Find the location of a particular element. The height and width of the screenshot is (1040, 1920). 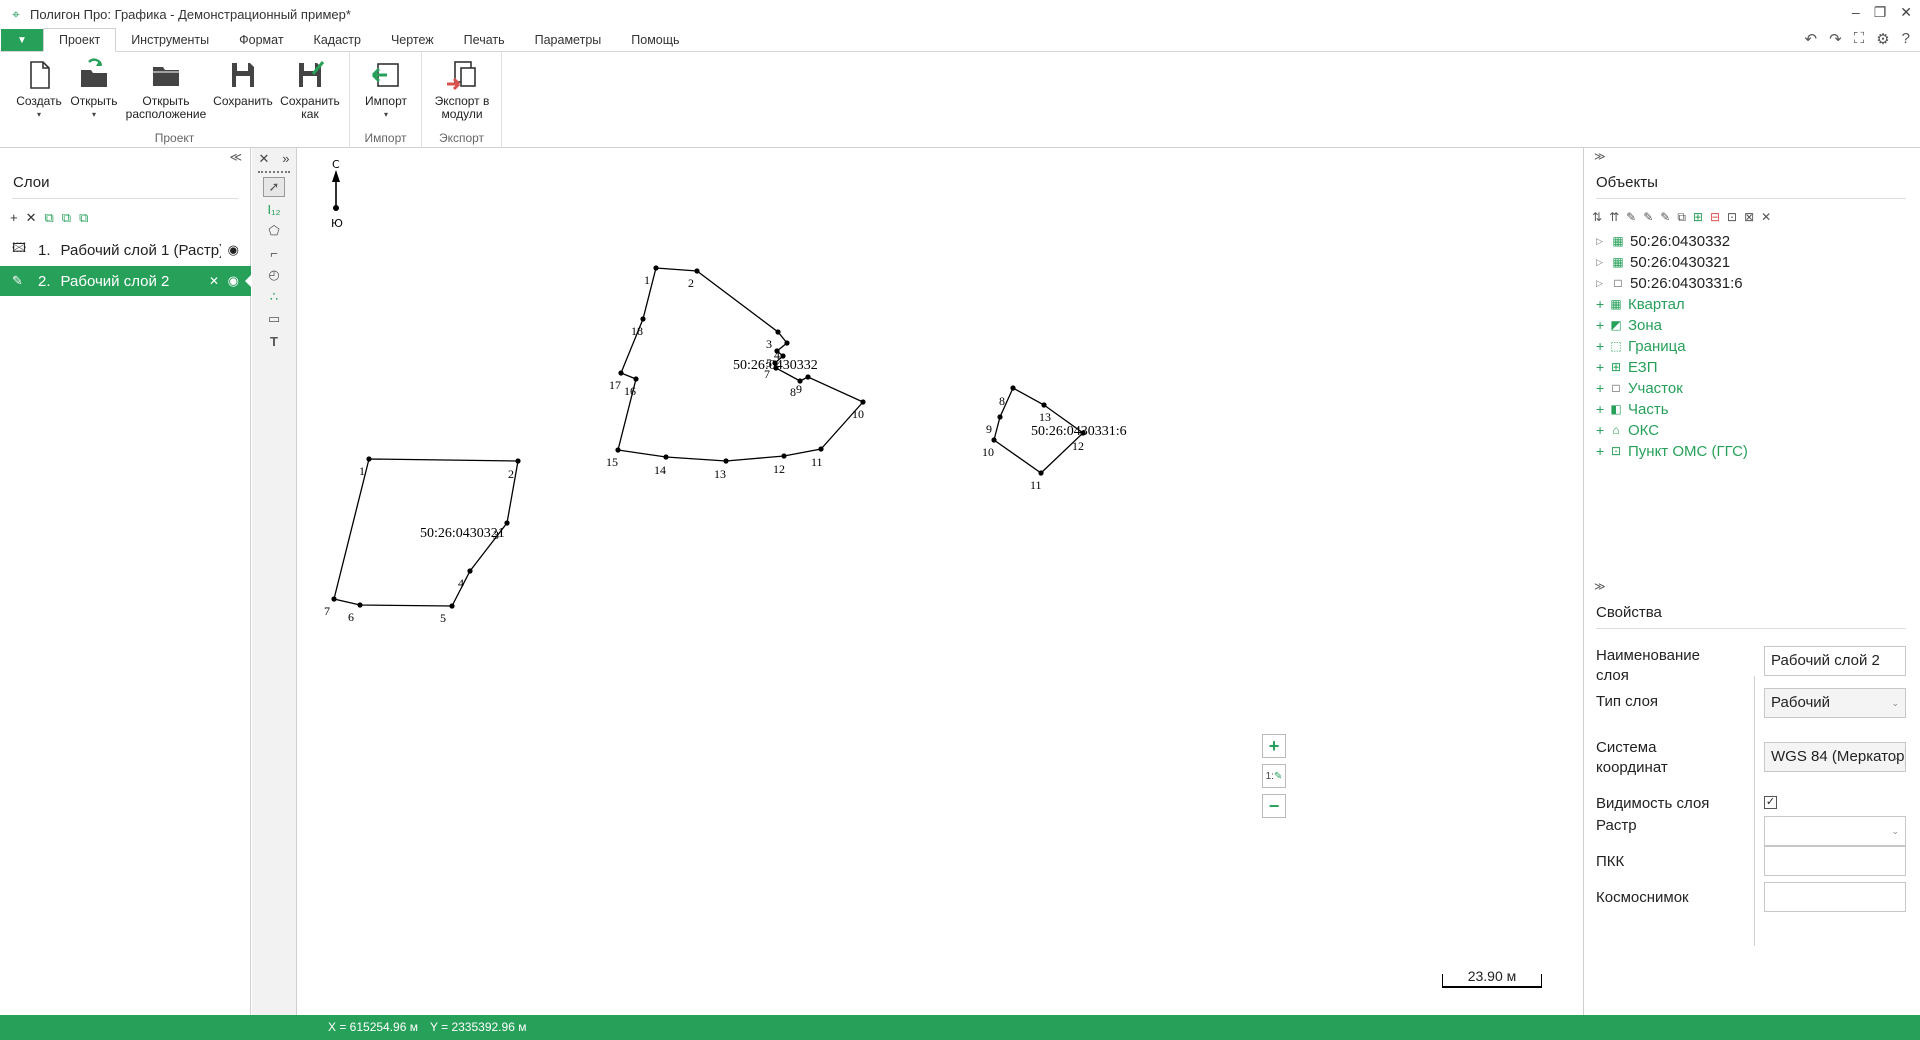

help-icon: ? is located at coordinates (1906, 39).